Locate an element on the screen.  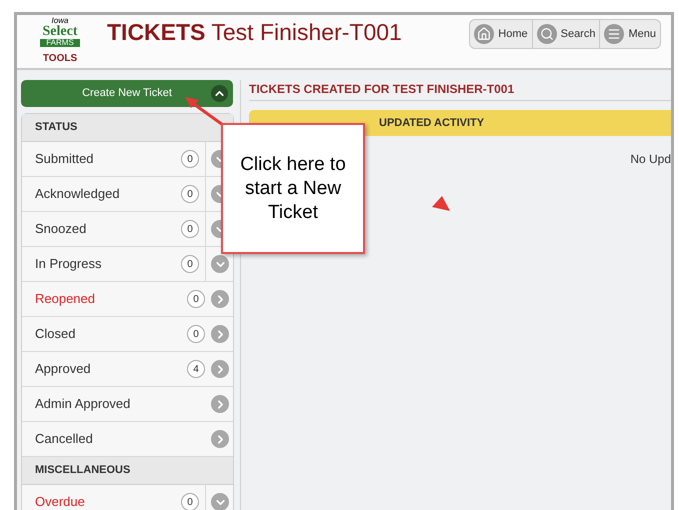
nav-button: Home is located at coordinates (501, 34).